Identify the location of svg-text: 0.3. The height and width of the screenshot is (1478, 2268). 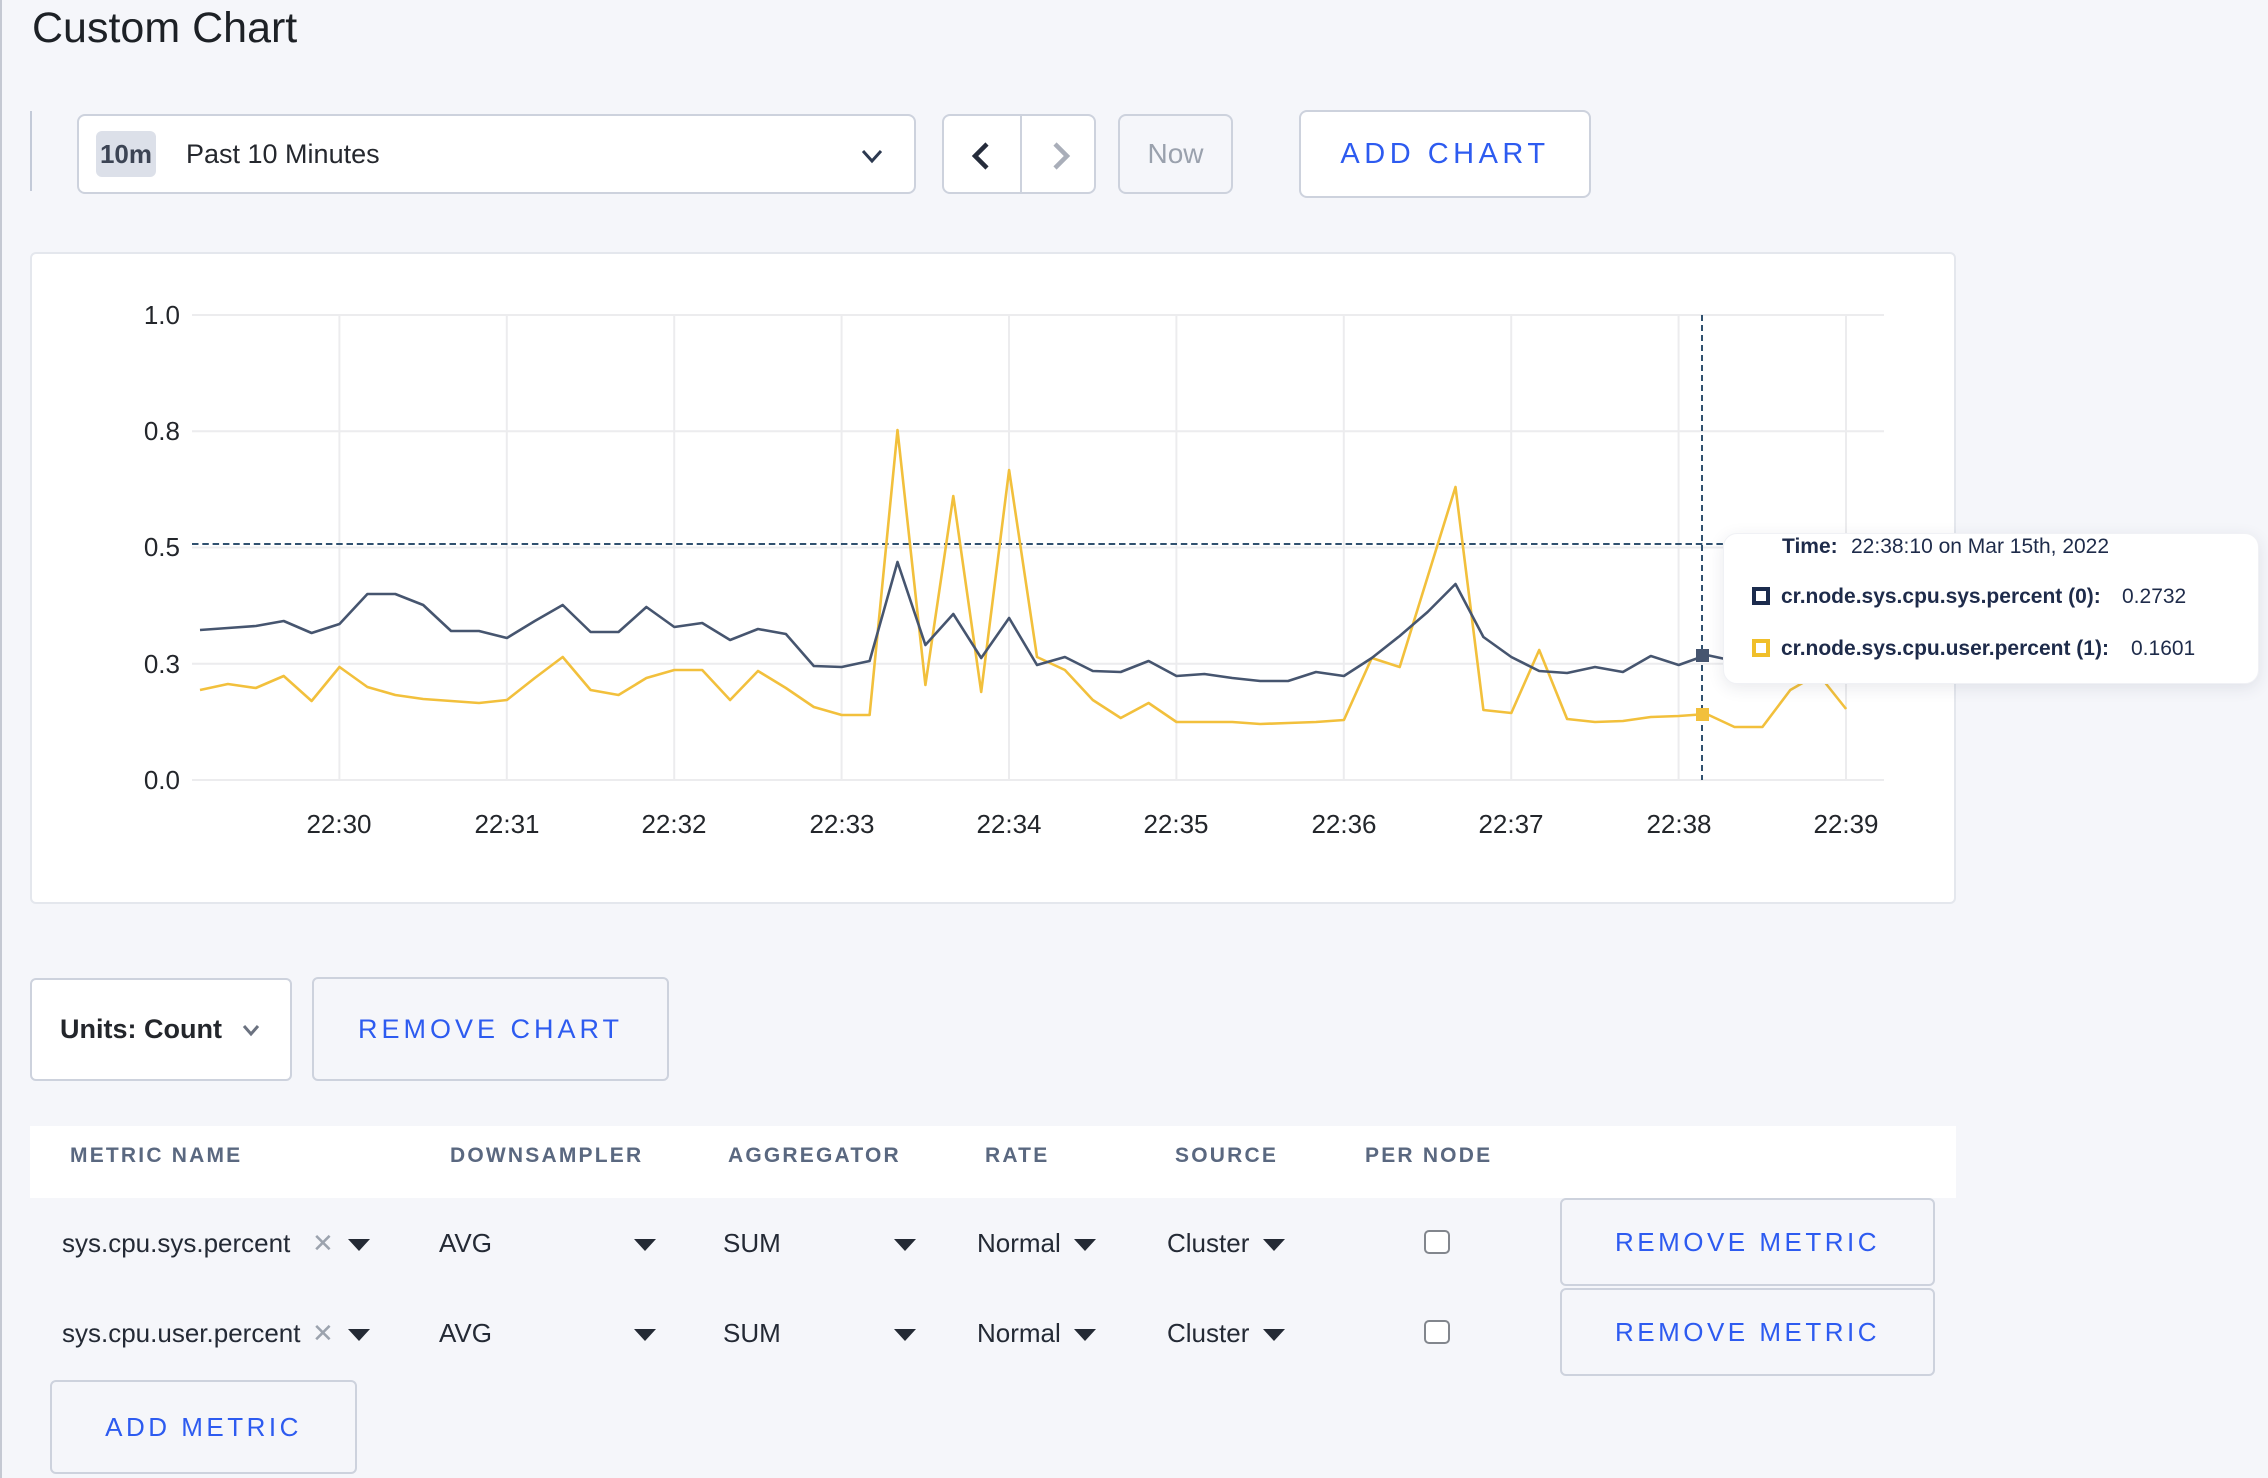
(162, 664).